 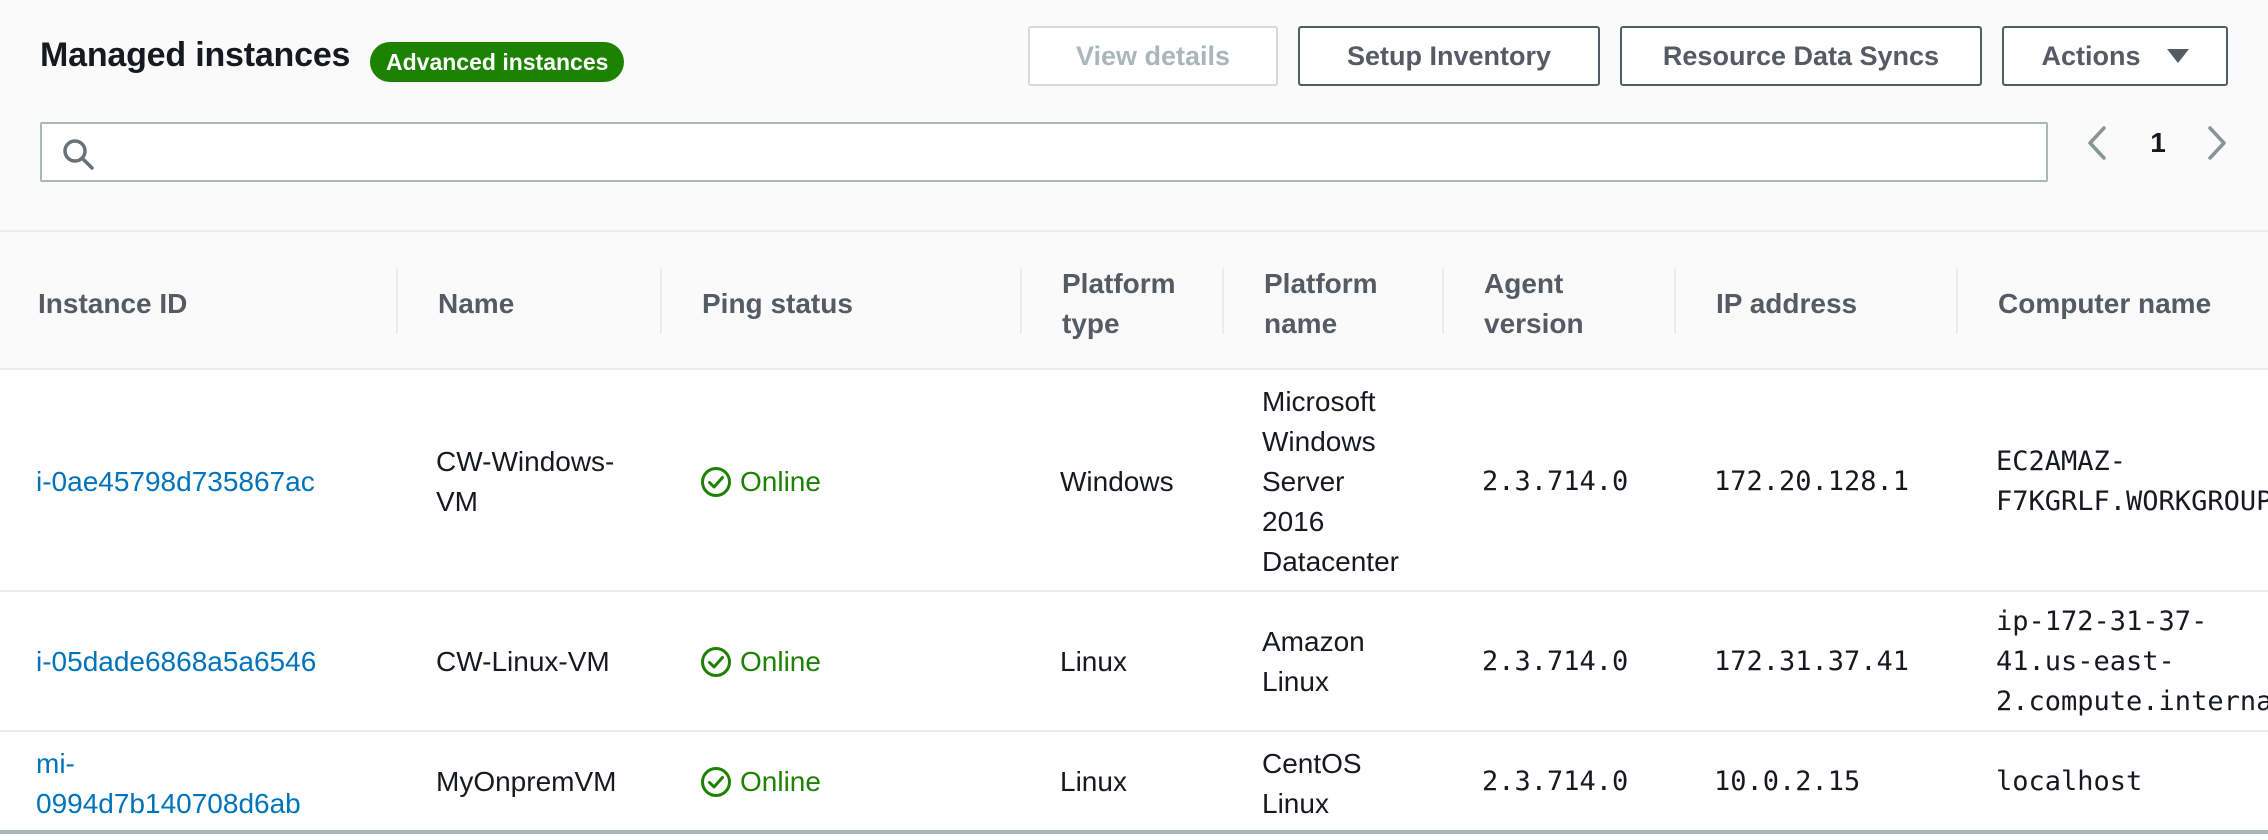 I want to click on column-header-platform-name: Platform name, so click(x=1321, y=304).